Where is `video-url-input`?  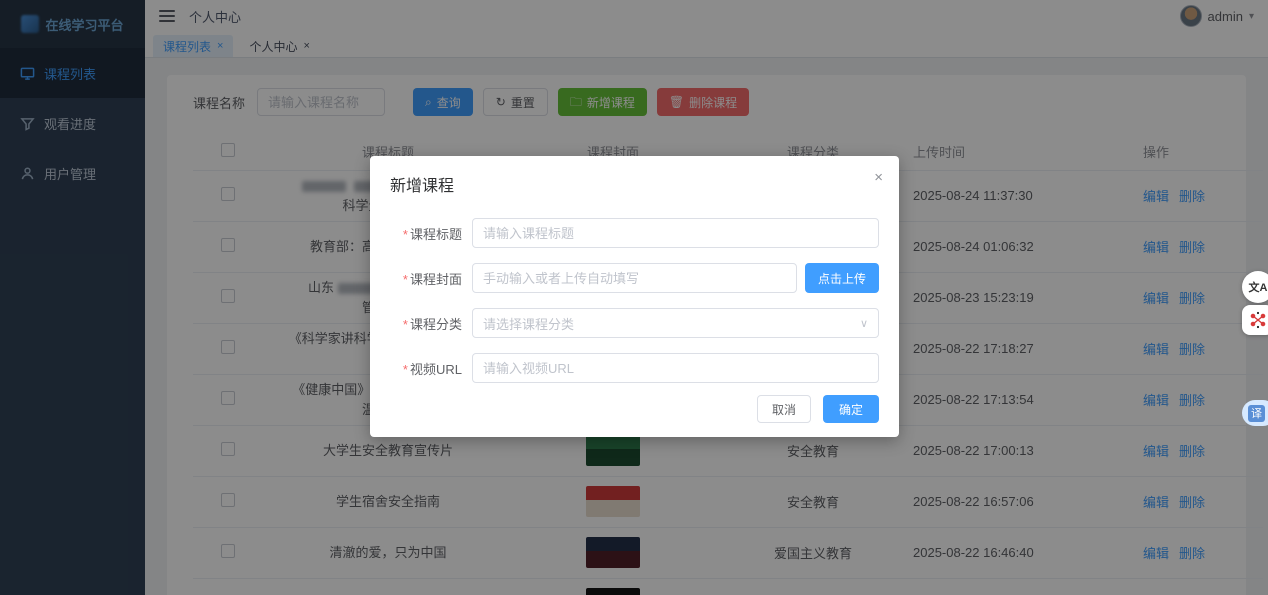
video-url-input is located at coordinates (675, 368).